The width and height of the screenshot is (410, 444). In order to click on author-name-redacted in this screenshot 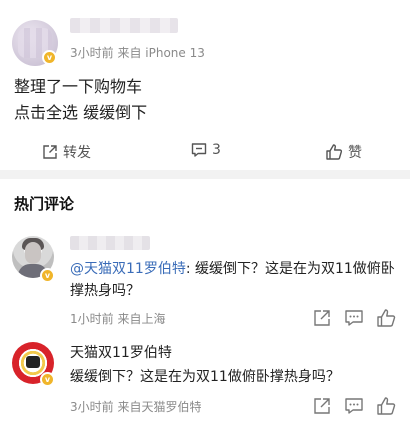, I will do `click(124, 25)`.